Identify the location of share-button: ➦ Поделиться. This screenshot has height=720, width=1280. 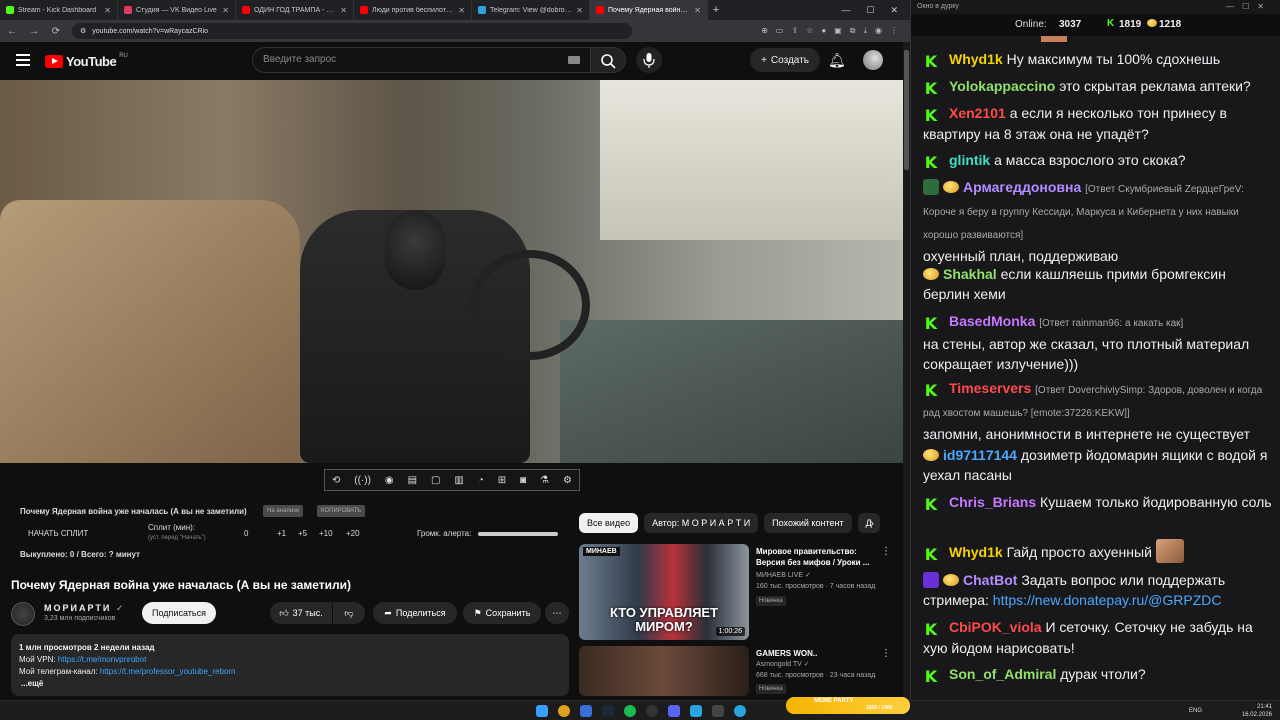
(415, 613).